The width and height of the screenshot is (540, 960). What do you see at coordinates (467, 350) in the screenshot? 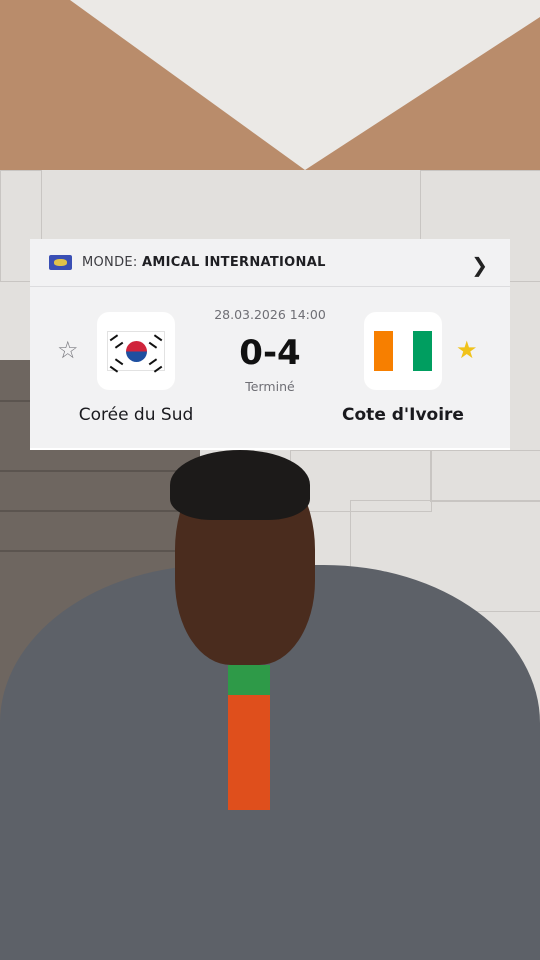
I see `favorite-star-away-icon: ★` at bounding box center [467, 350].